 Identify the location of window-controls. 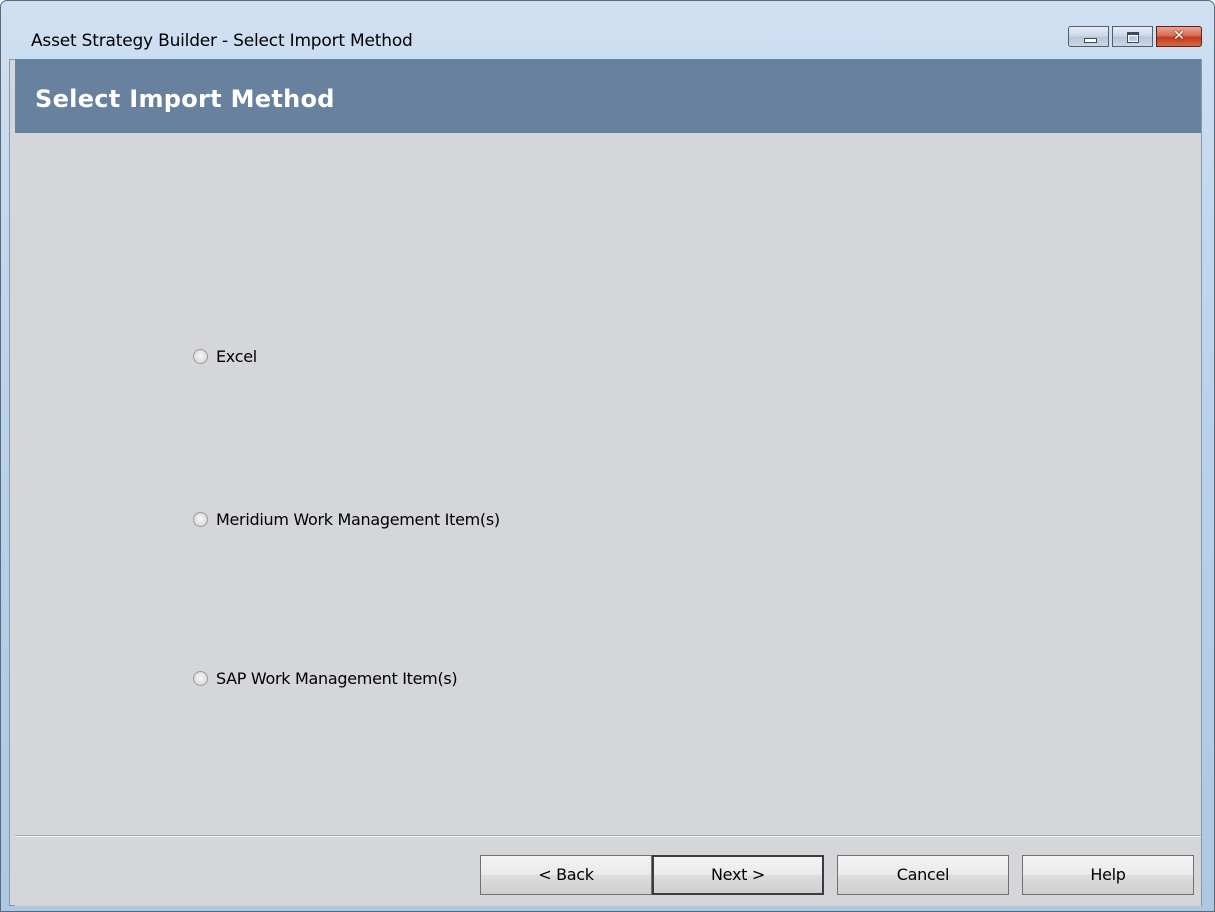
(1135, 37).